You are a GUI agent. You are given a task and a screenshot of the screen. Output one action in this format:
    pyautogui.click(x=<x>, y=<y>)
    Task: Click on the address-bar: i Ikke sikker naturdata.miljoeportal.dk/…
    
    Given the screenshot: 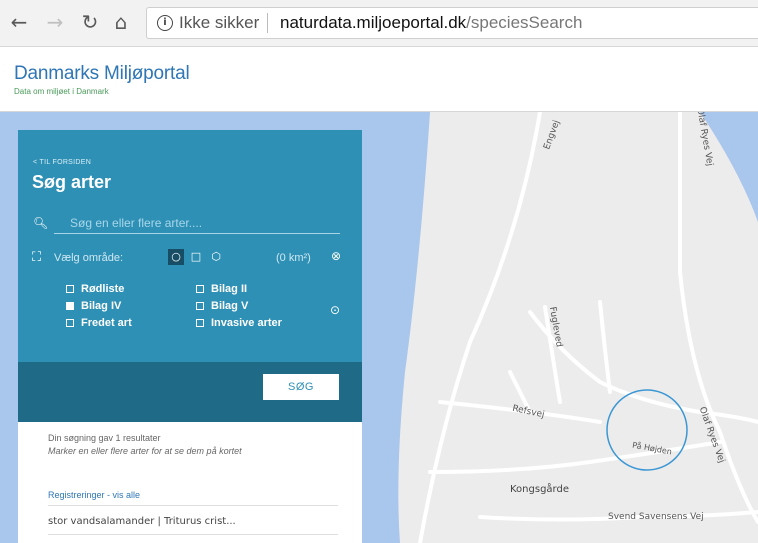 What is the action you would take?
    pyautogui.click(x=452, y=23)
    